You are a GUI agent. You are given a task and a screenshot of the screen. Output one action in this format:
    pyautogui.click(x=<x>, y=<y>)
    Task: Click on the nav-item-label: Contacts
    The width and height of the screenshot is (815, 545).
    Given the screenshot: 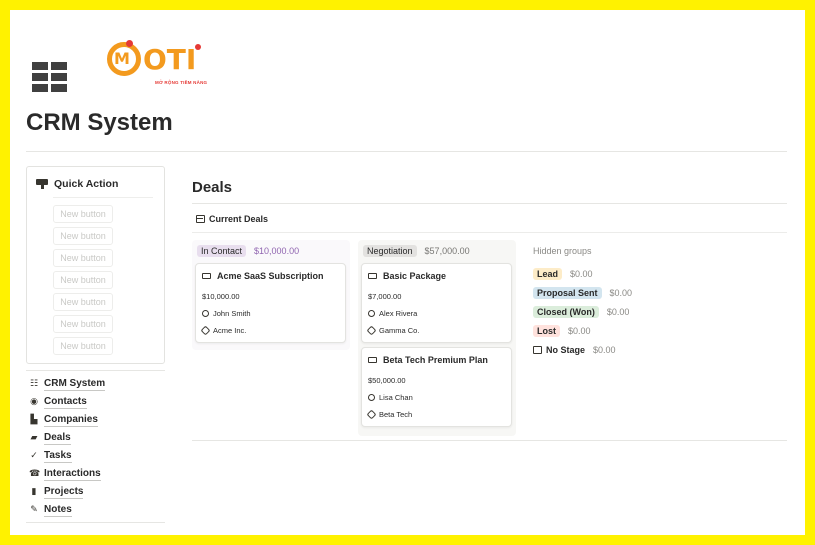 What is the action you would take?
    pyautogui.click(x=65, y=402)
    